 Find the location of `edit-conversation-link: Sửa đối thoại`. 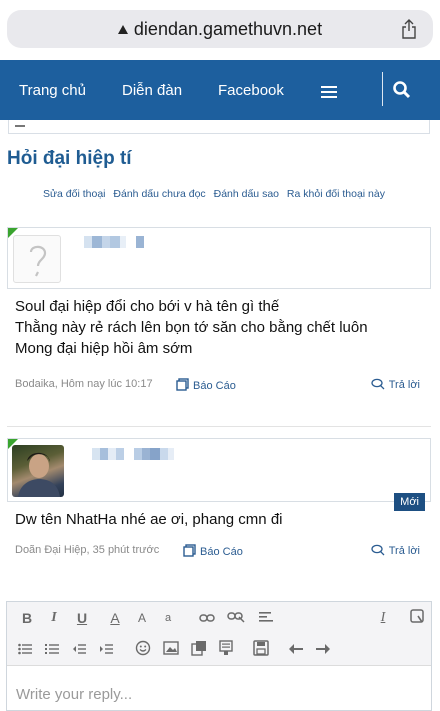

edit-conversation-link: Sửa đối thoại is located at coordinates (74, 194).